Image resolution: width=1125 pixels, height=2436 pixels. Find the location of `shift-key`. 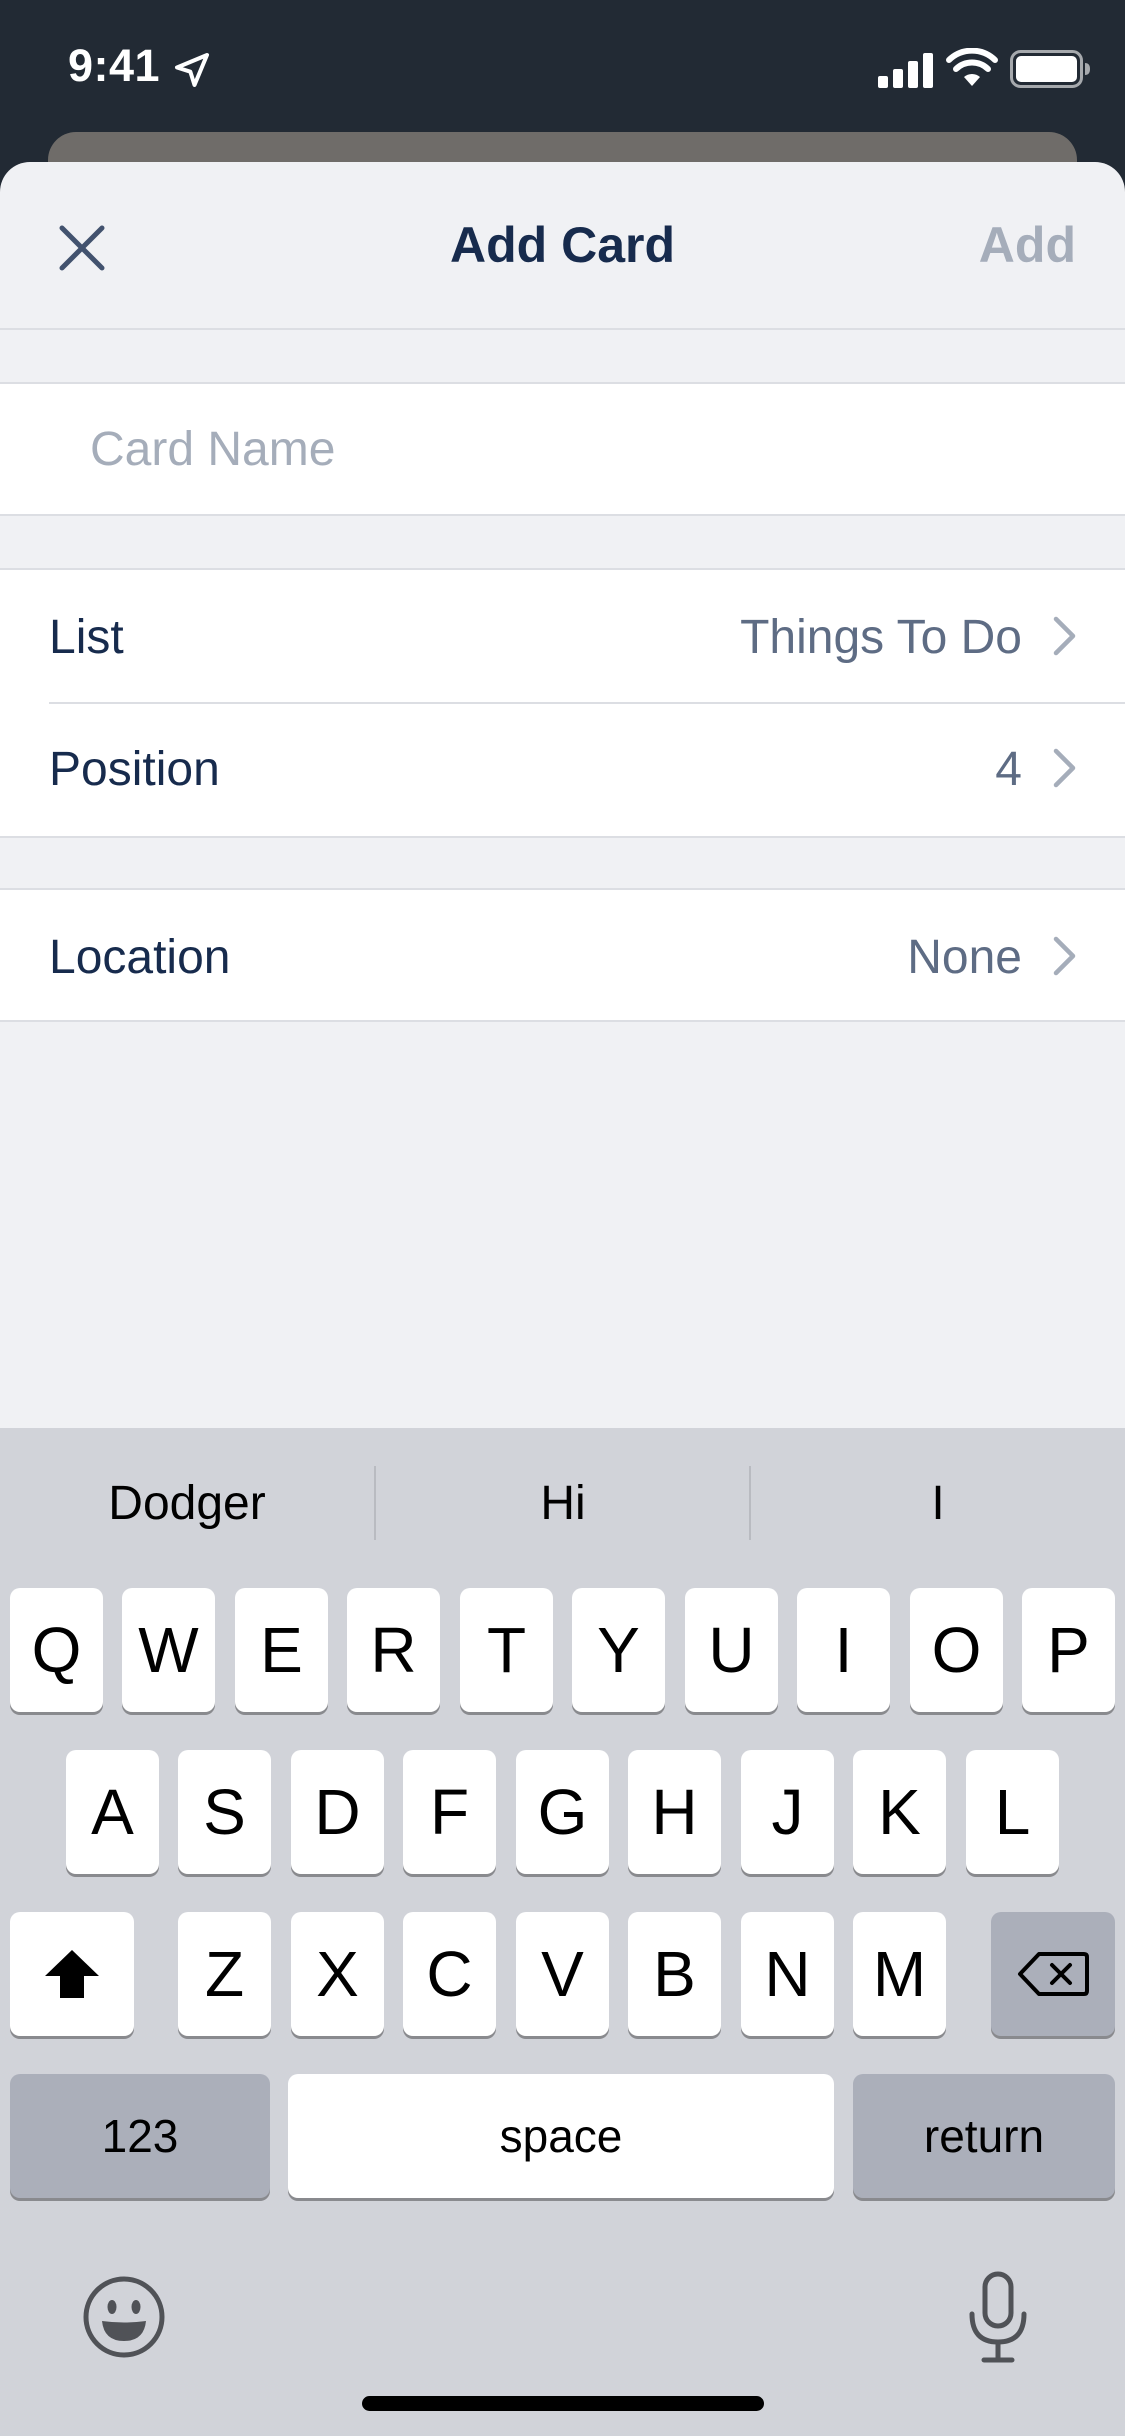

shift-key is located at coordinates (72, 1974).